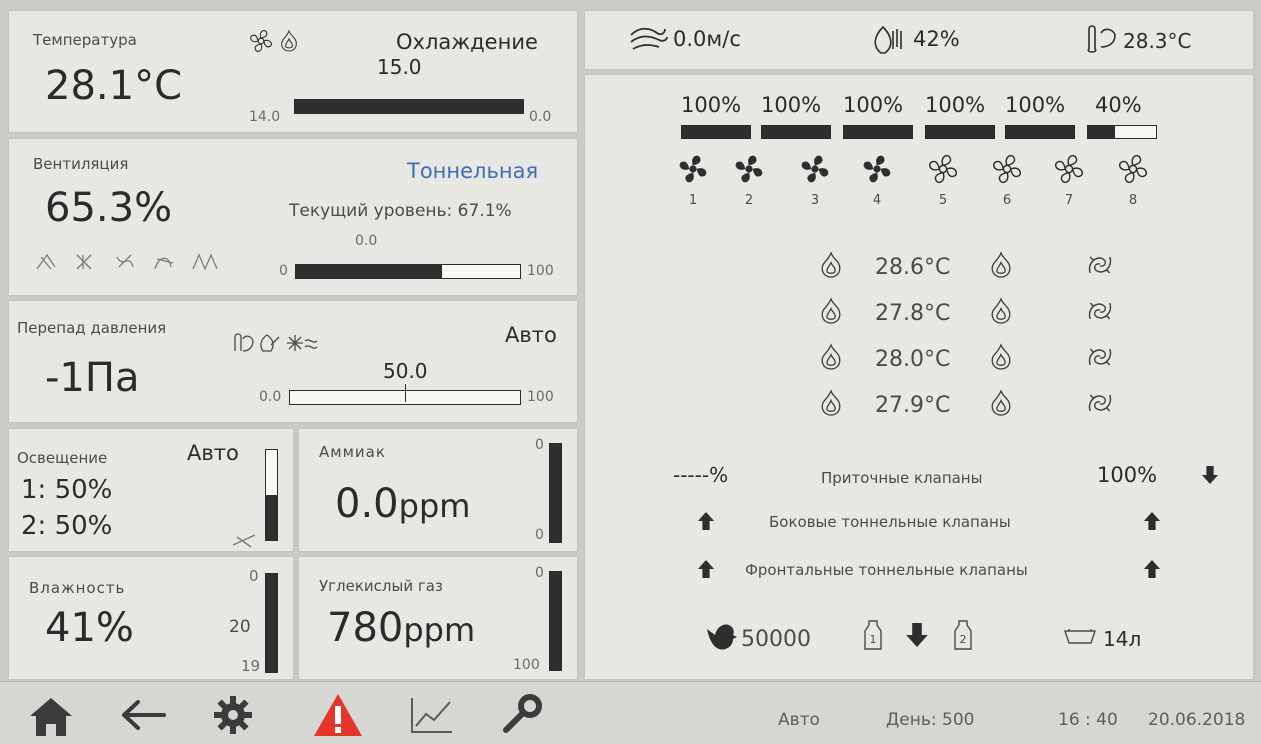  What do you see at coordinates (873, 105) in the screenshot?
I see `fan-group-pct: 100%` at bounding box center [873, 105].